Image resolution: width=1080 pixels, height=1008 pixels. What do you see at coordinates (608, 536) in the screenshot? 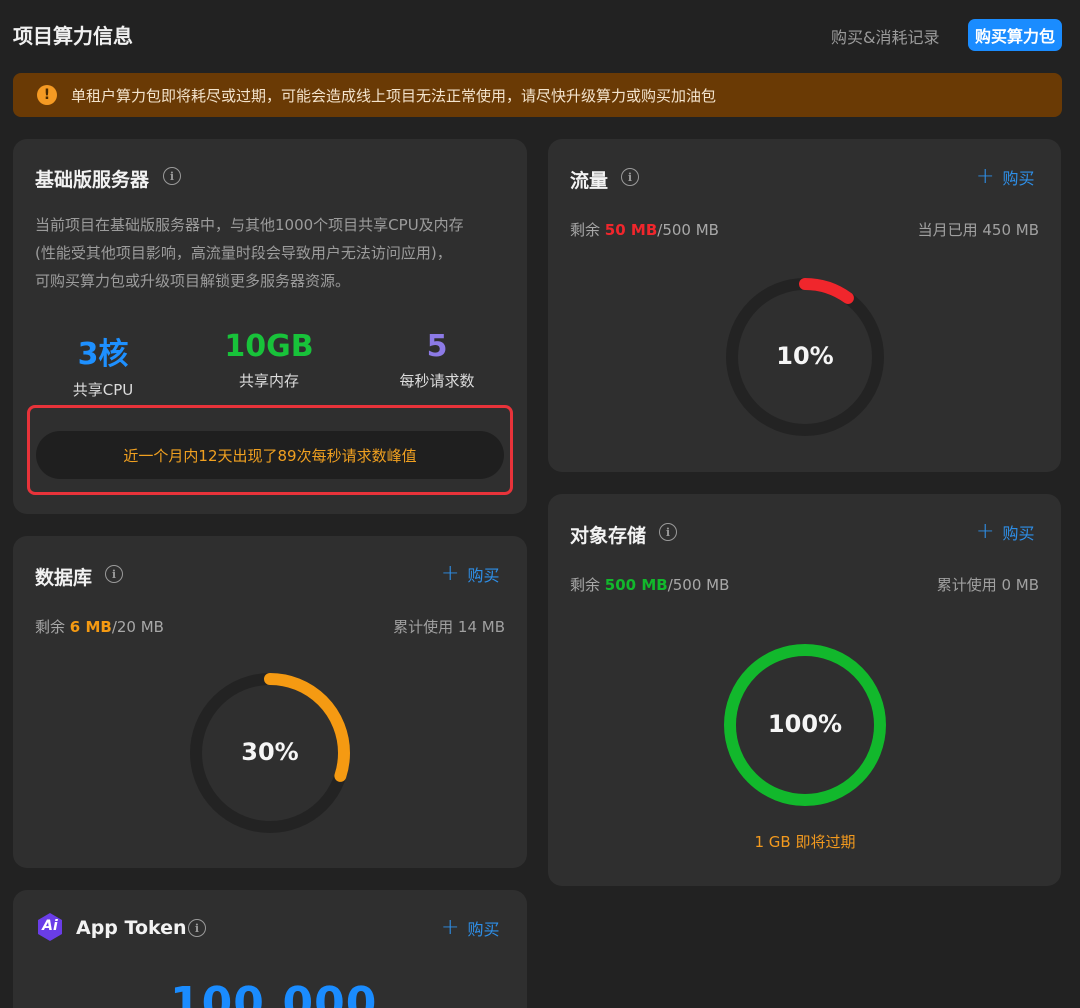
I see `object-storage-title: 对象存储` at bounding box center [608, 536].